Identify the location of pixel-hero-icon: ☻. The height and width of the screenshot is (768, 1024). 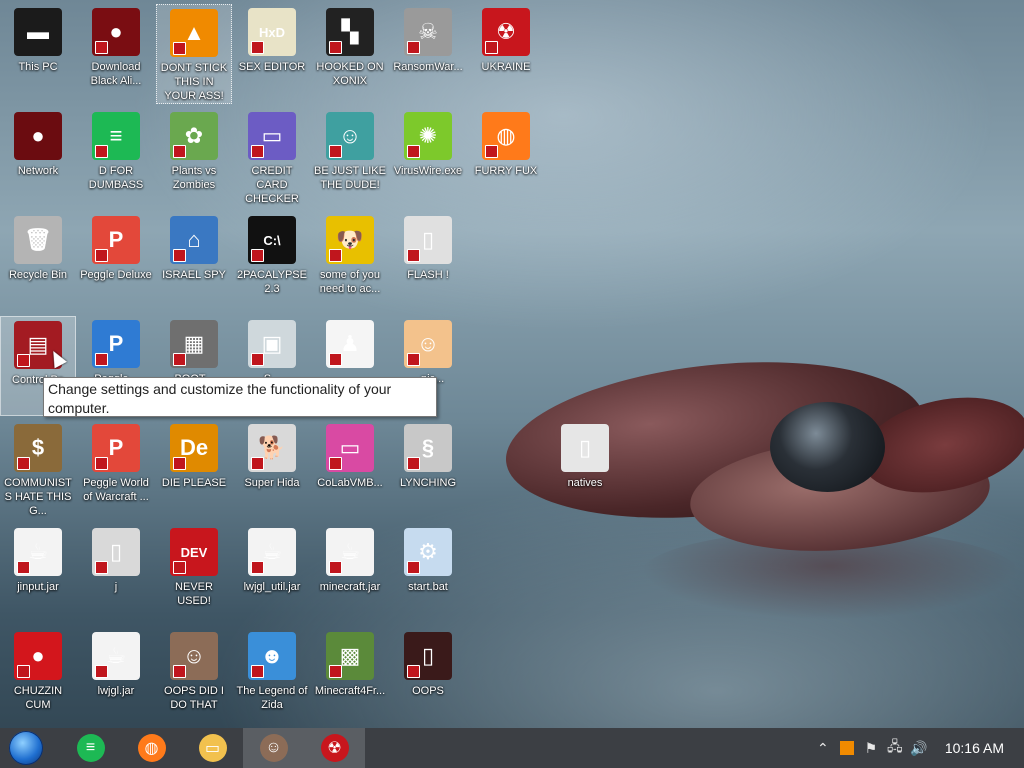
(272, 656).